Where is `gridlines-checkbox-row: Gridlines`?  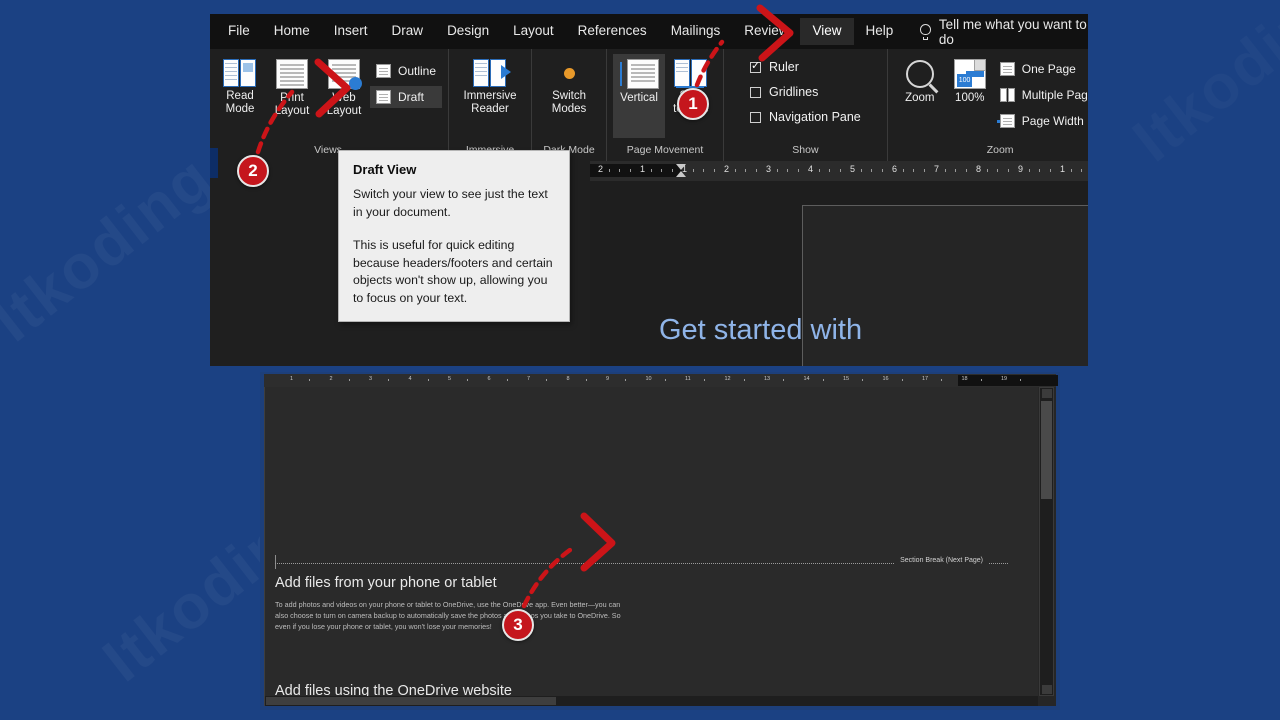 gridlines-checkbox-row: Gridlines is located at coordinates (784, 92).